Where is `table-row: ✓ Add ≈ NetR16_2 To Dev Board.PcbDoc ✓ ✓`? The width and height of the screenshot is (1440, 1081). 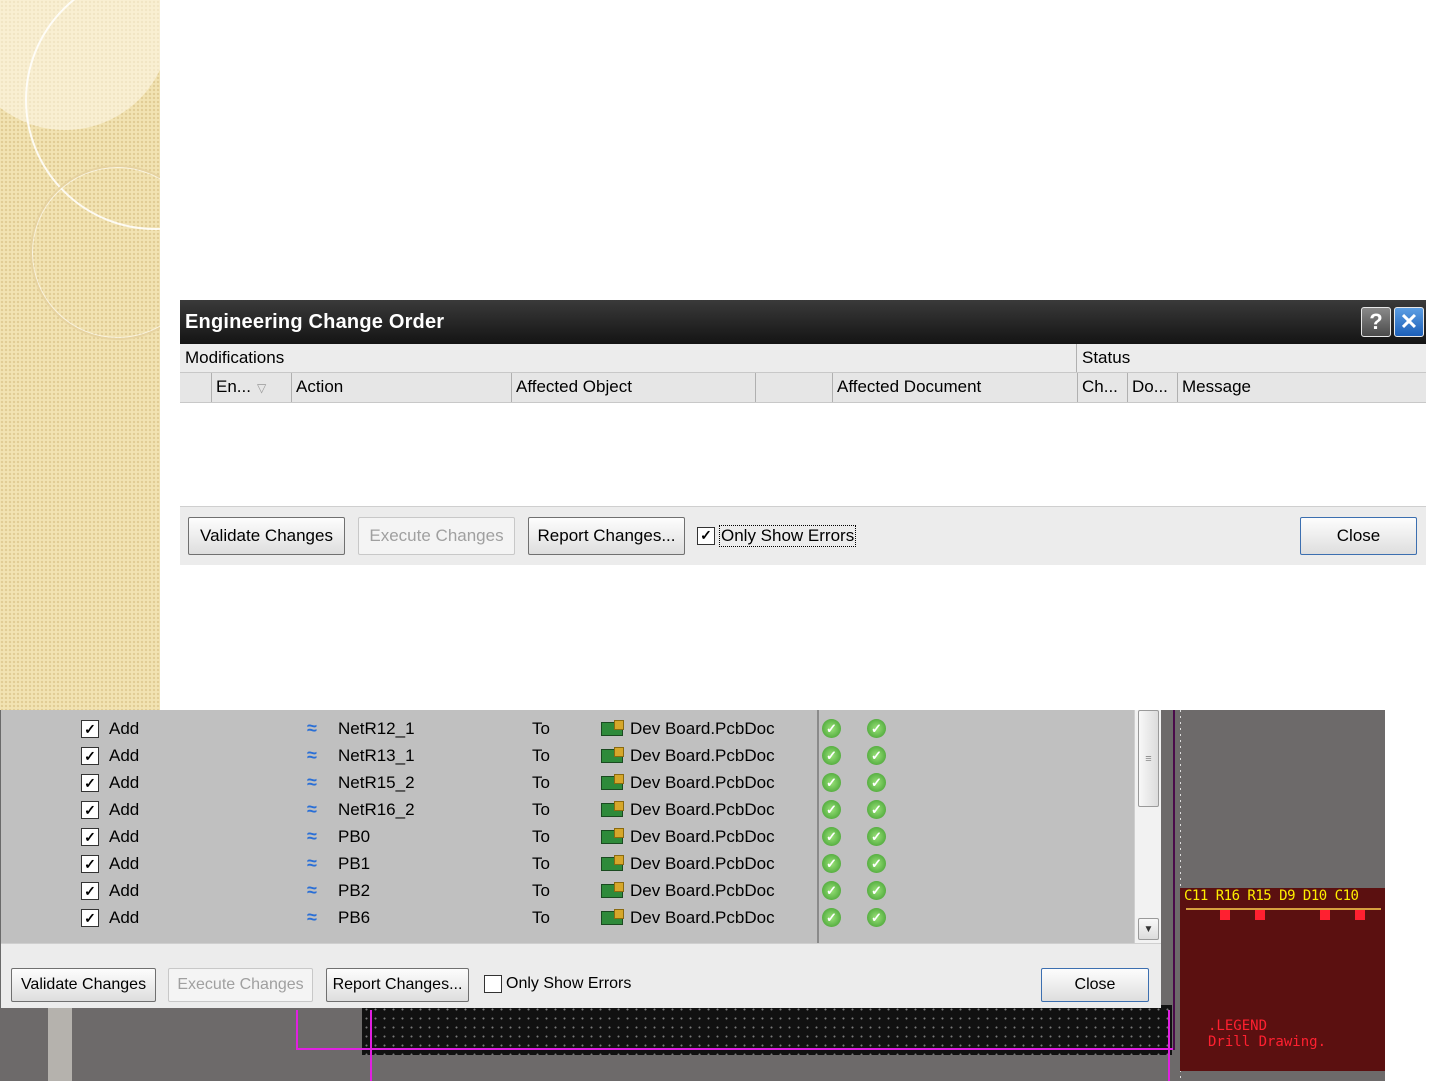 table-row: ✓ Add ≈ NetR16_2 To Dev Board.PcbDoc ✓ ✓ is located at coordinates (567, 810).